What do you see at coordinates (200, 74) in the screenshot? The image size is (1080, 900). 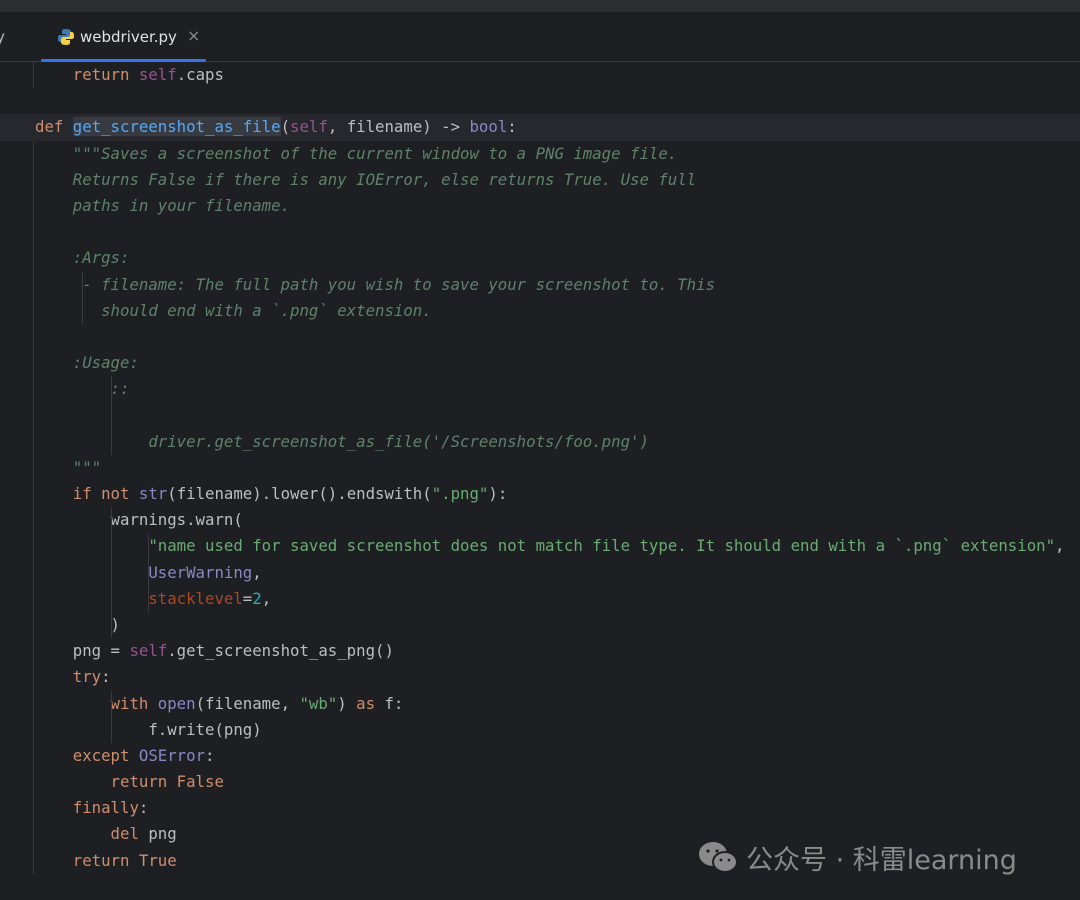 I see `code-token: .caps` at bounding box center [200, 74].